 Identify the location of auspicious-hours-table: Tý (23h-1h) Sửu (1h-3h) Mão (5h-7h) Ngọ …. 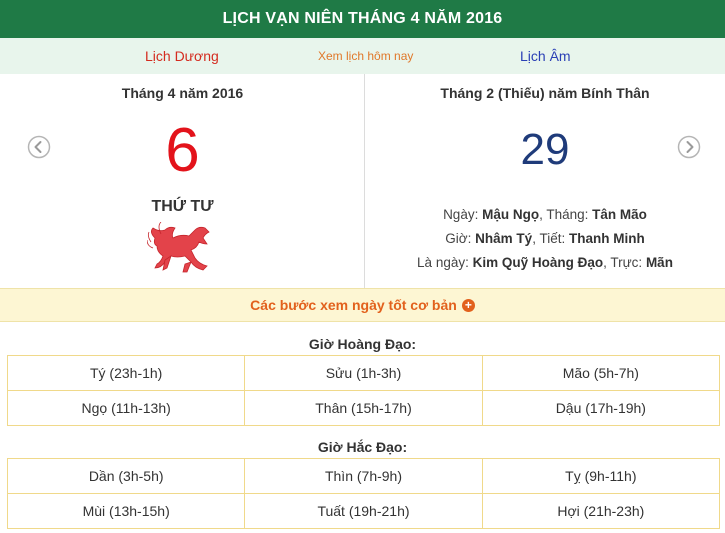
(363, 390).